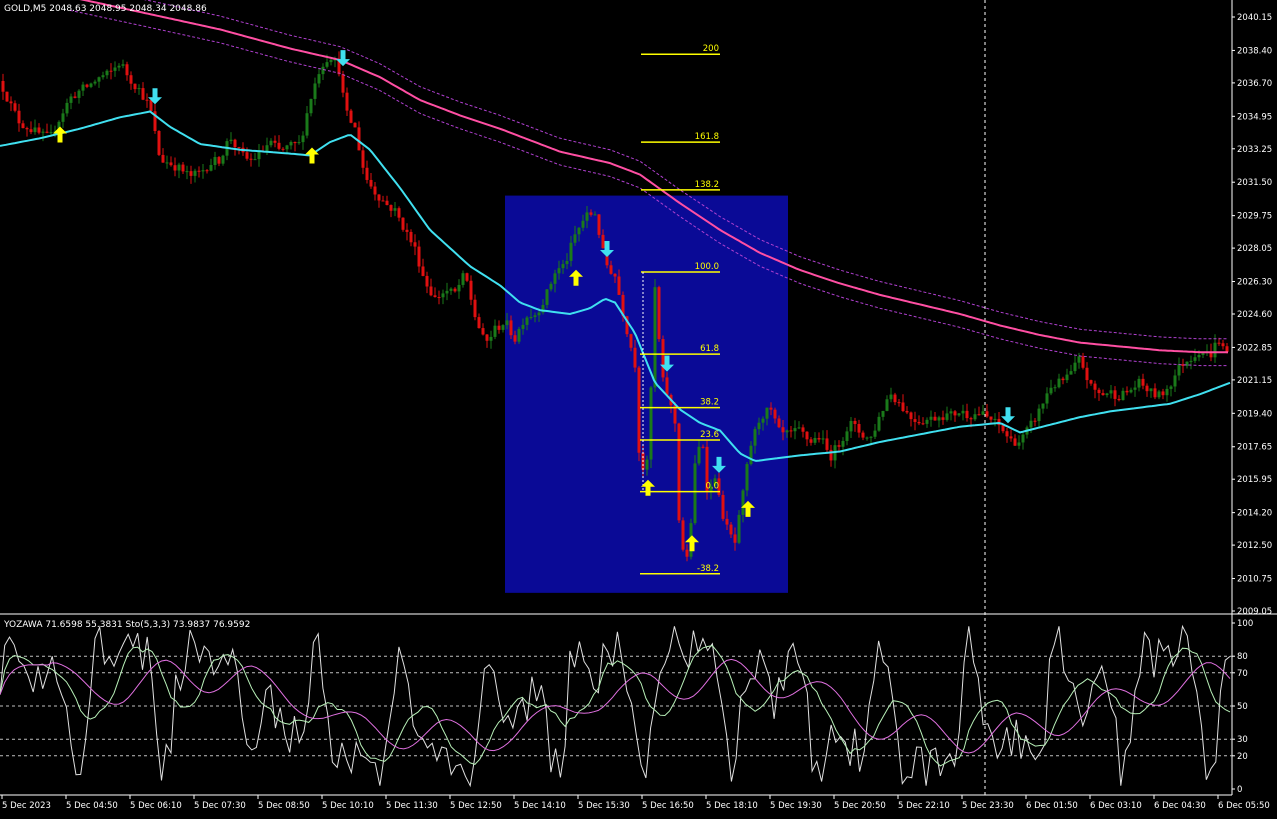  What do you see at coordinates (707, 137) in the screenshot?
I see `fib-level-label: 161.8` at bounding box center [707, 137].